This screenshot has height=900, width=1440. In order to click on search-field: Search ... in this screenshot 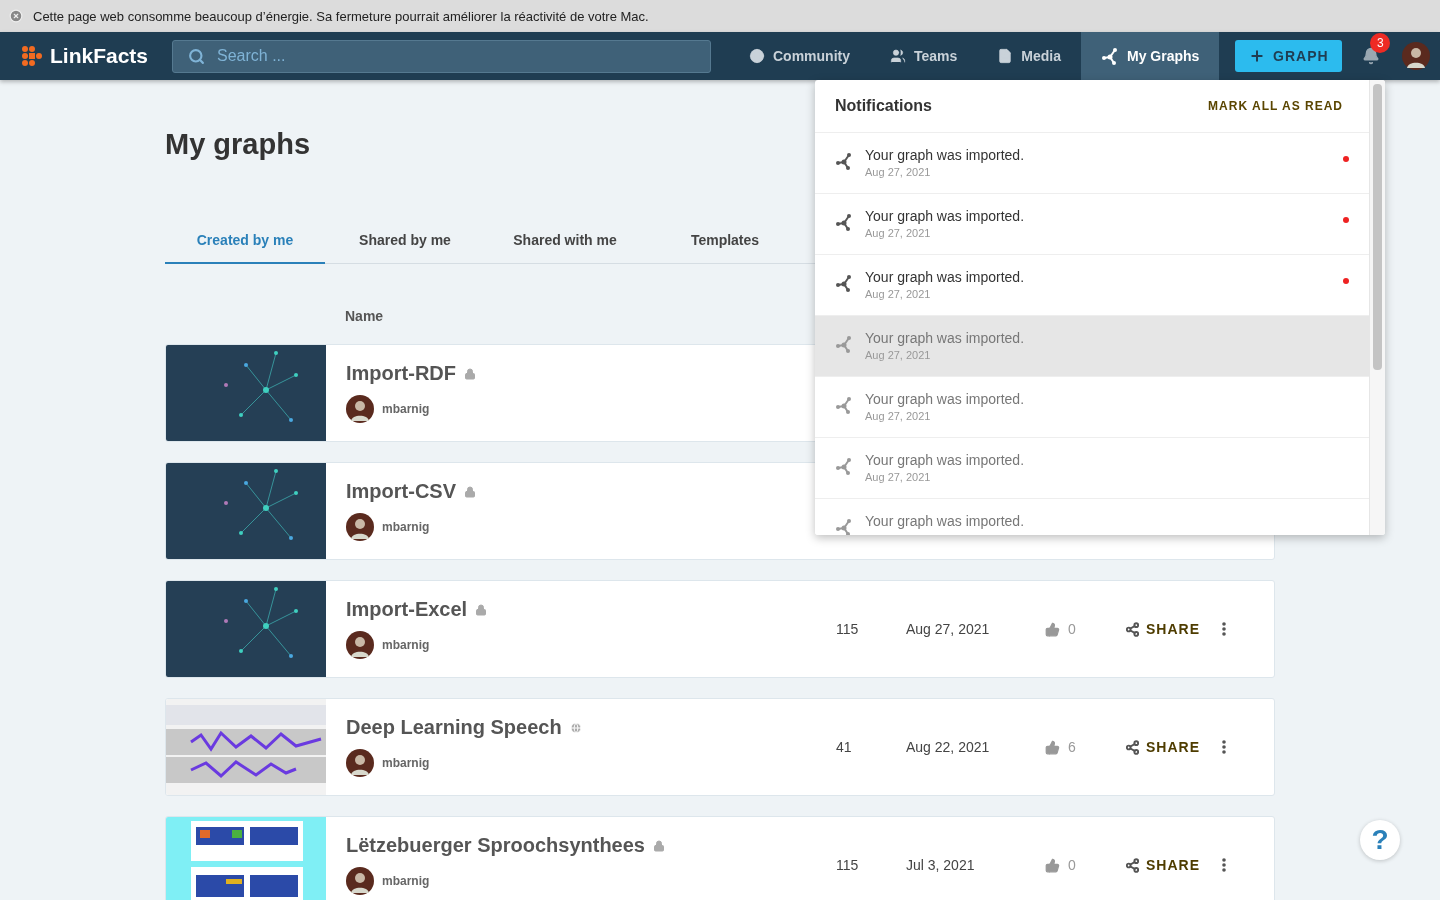, I will do `click(441, 56)`.